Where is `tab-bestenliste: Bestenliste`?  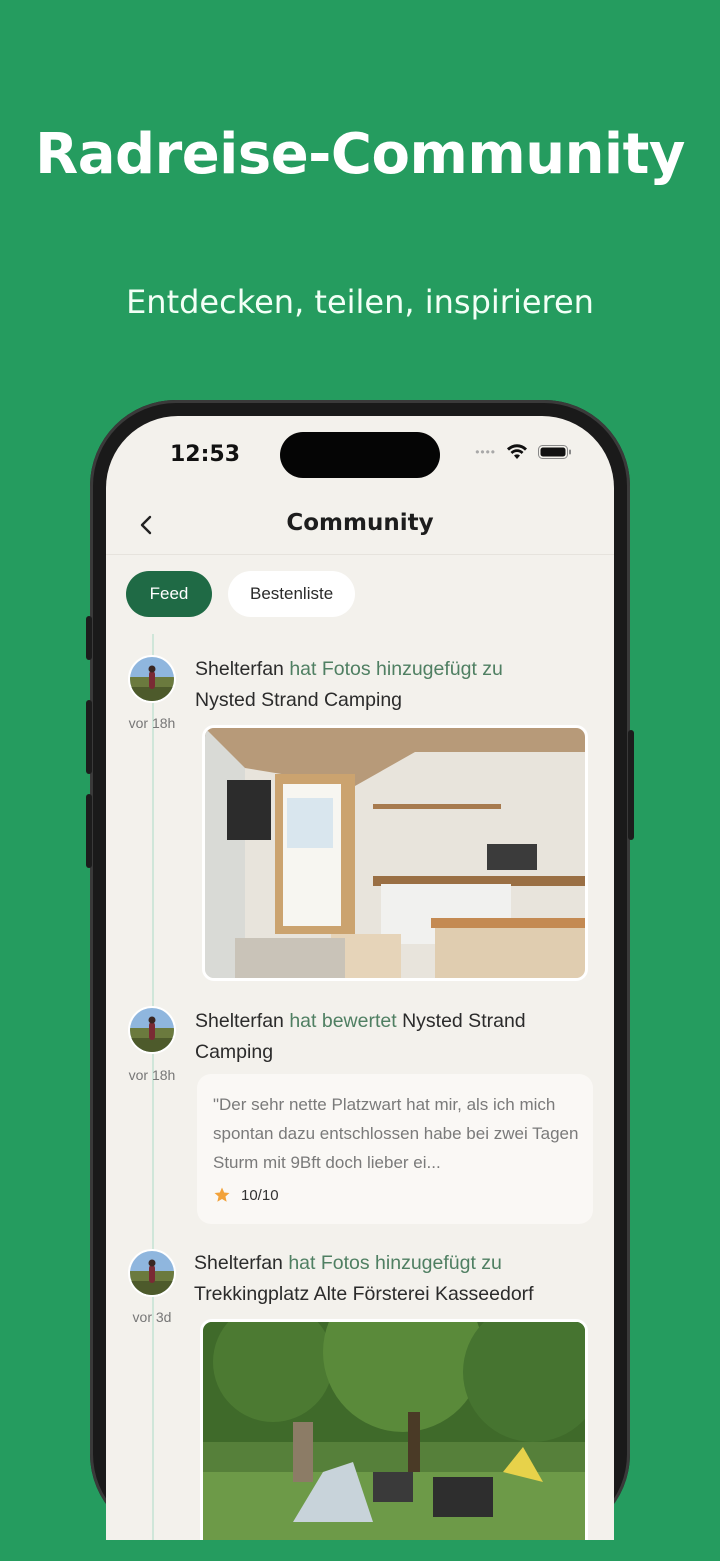 tab-bestenliste: Bestenliste is located at coordinates (292, 594).